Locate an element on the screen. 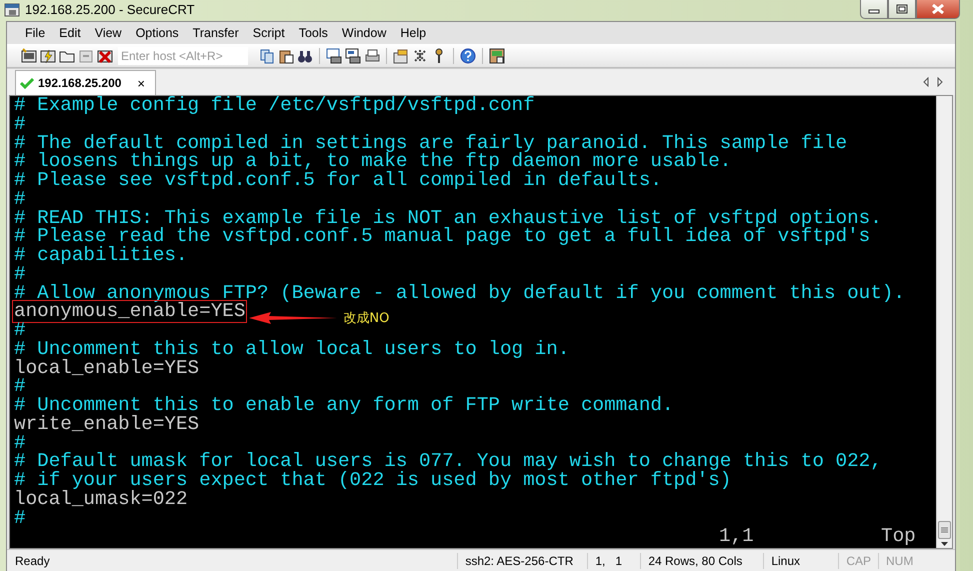 Image resolution: width=973 pixels, height=571 pixels. comment-line: # capabilities. is located at coordinates (101, 255).